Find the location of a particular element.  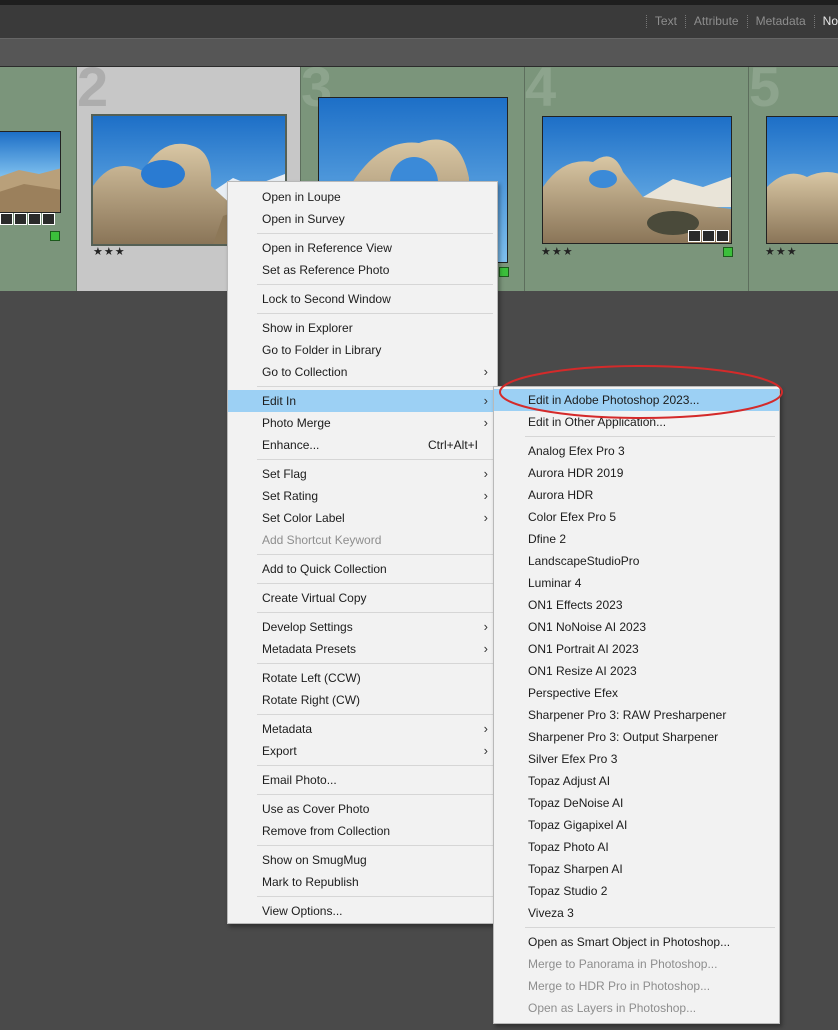

menu-item-sharpener-pro-3-output-sharpener: Sharpener Pro 3: Output Sharpener is located at coordinates (636, 737).